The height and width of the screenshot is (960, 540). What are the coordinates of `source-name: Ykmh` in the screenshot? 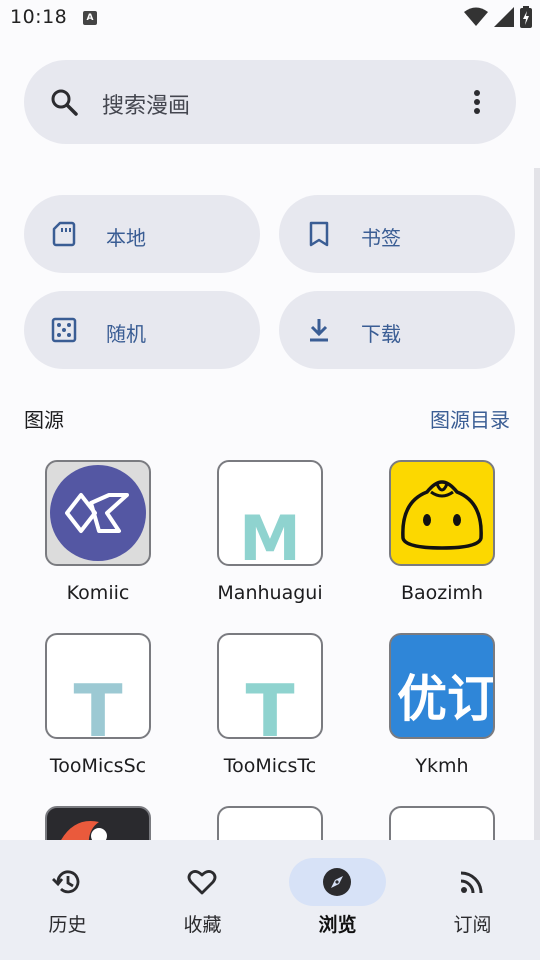 It's located at (442, 766).